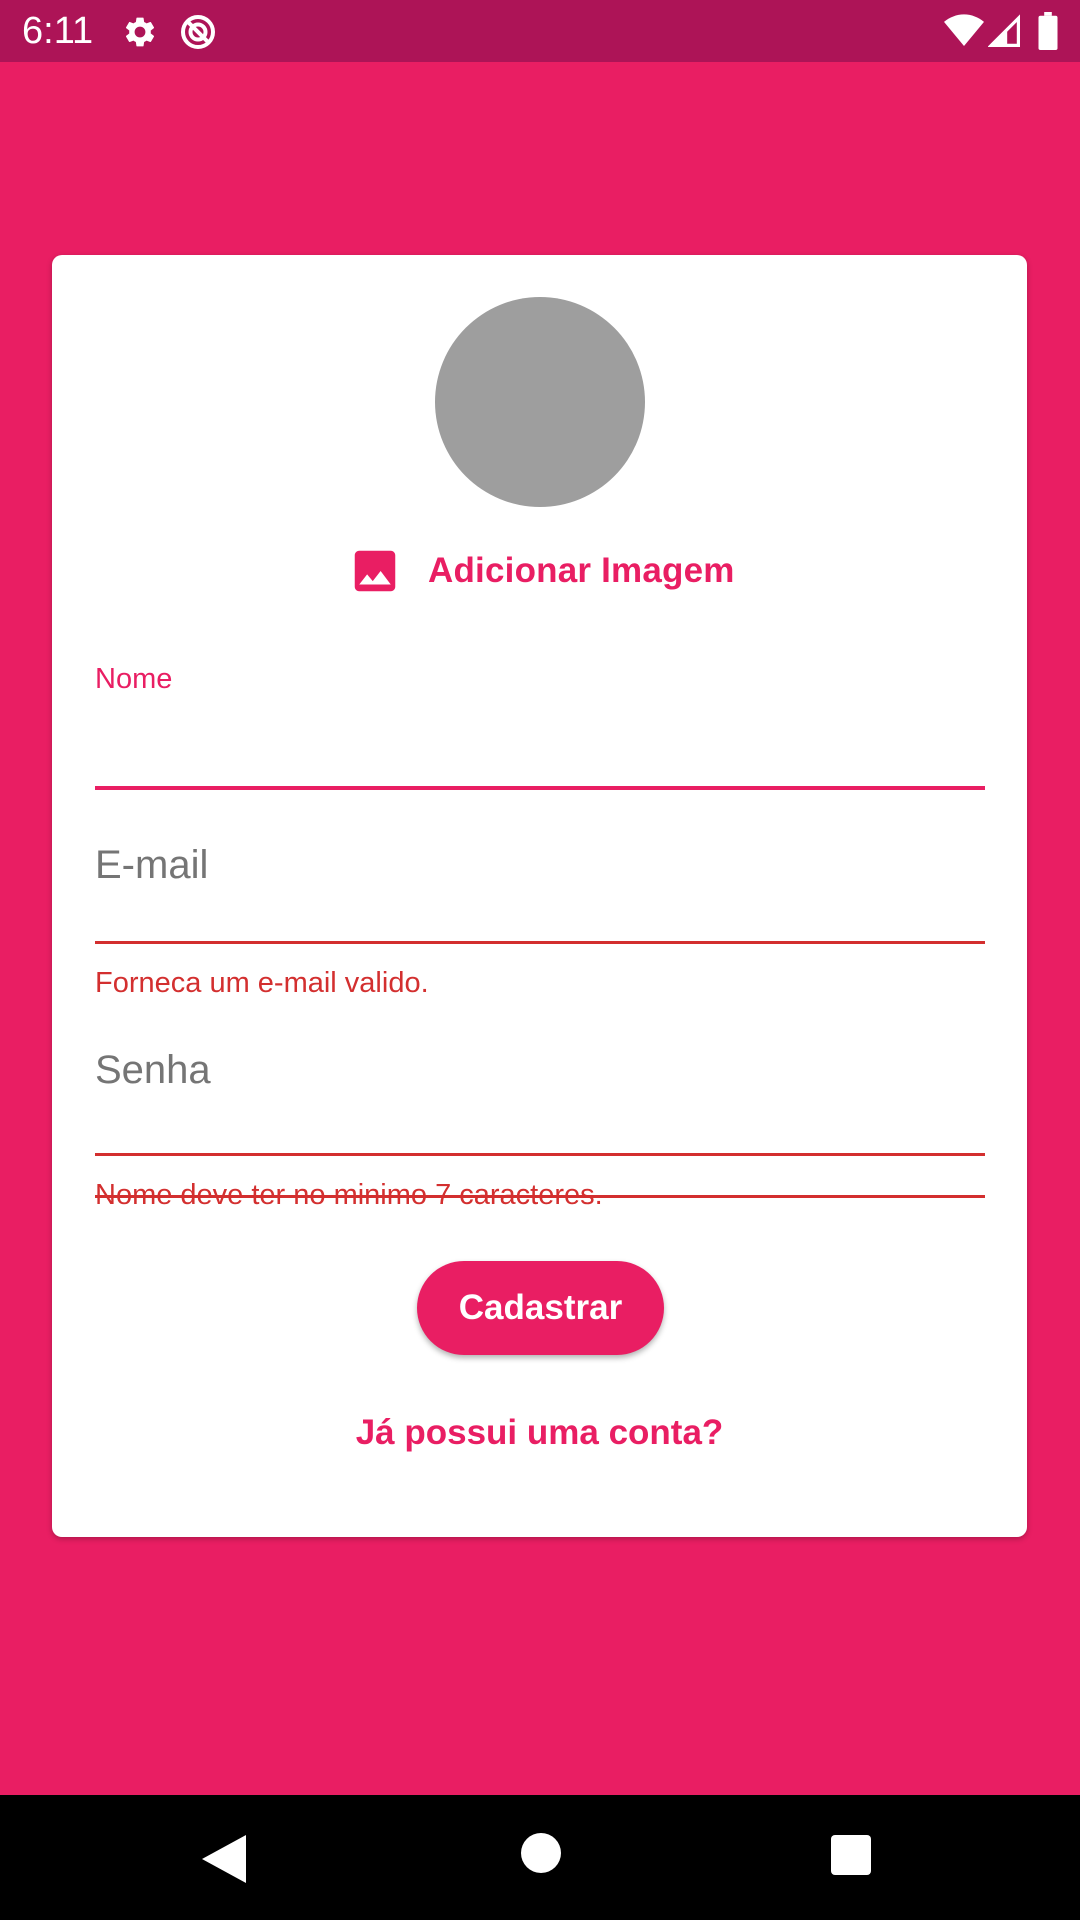 Image resolution: width=1080 pixels, height=1920 pixels. I want to click on navigation-bar, so click(540, 1857).